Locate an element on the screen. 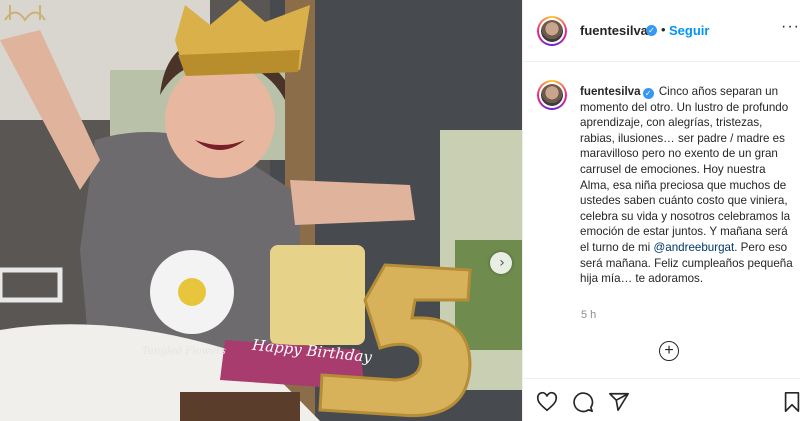  more-options-icon: ··· is located at coordinates (790, 27).